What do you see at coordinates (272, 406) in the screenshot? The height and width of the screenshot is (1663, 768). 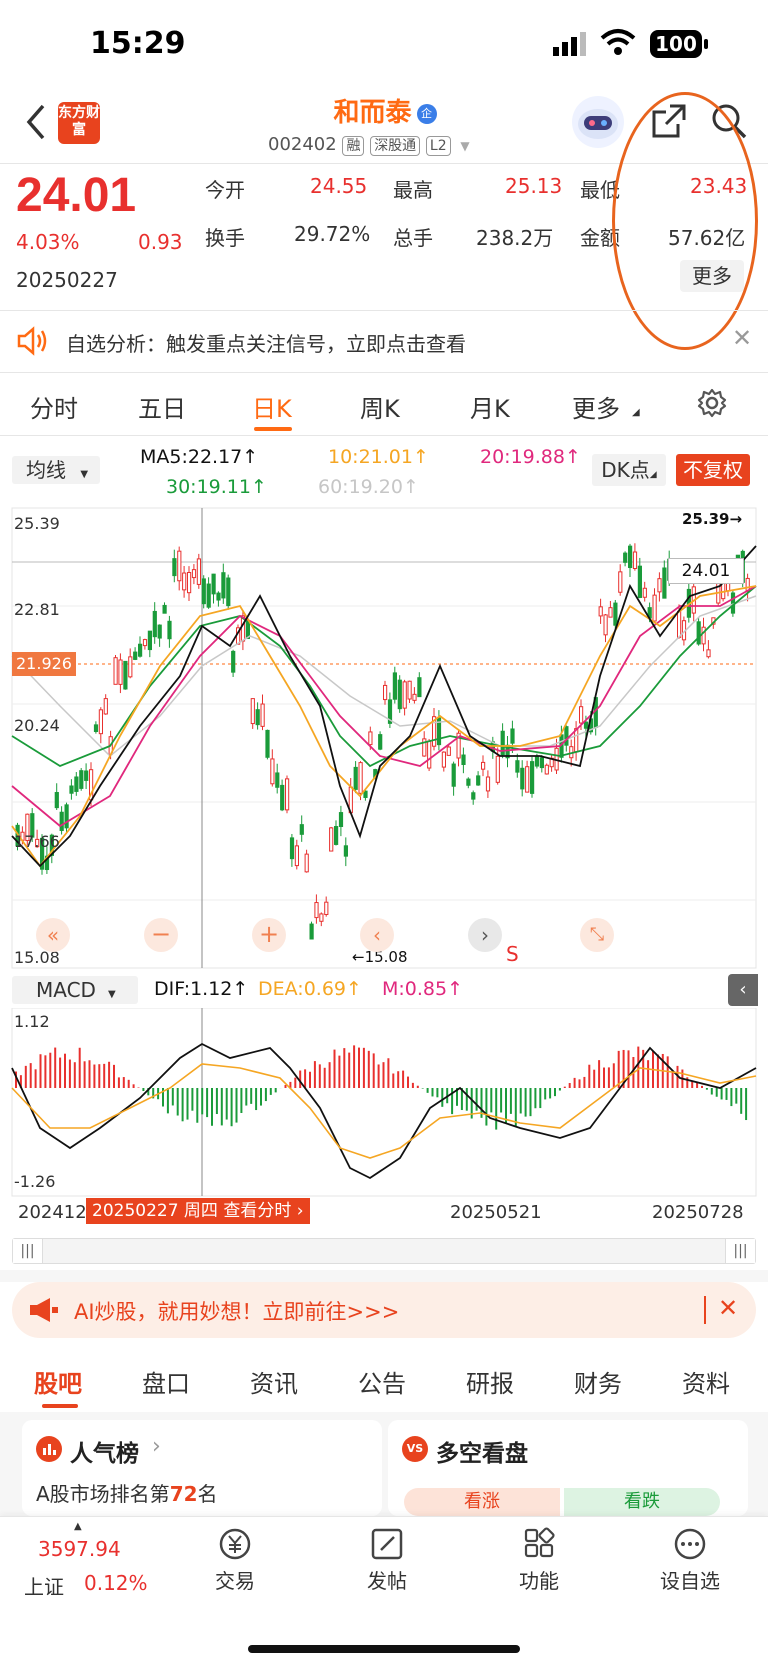 I see `tab-daily-k: 日K` at bounding box center [272, 406].